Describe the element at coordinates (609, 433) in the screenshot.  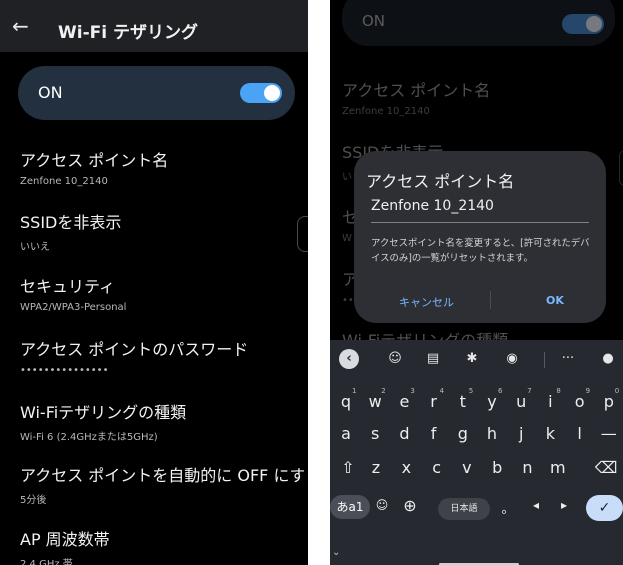
I see `key-—: —` at that location.